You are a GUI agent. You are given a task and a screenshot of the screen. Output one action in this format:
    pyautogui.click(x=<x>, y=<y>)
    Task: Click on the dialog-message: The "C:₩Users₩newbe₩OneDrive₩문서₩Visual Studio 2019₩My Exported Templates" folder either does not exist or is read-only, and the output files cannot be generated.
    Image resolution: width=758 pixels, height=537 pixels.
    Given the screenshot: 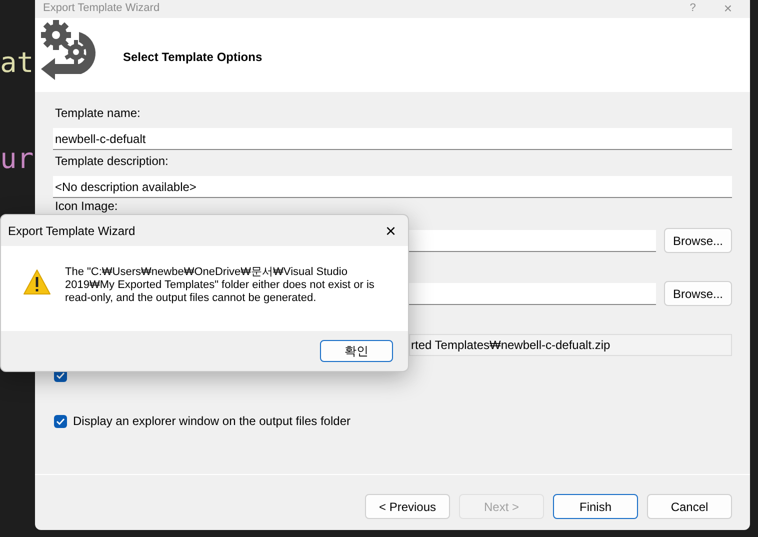 What is the action you would take?
    pyautogui.click(x=220, y=285)
    